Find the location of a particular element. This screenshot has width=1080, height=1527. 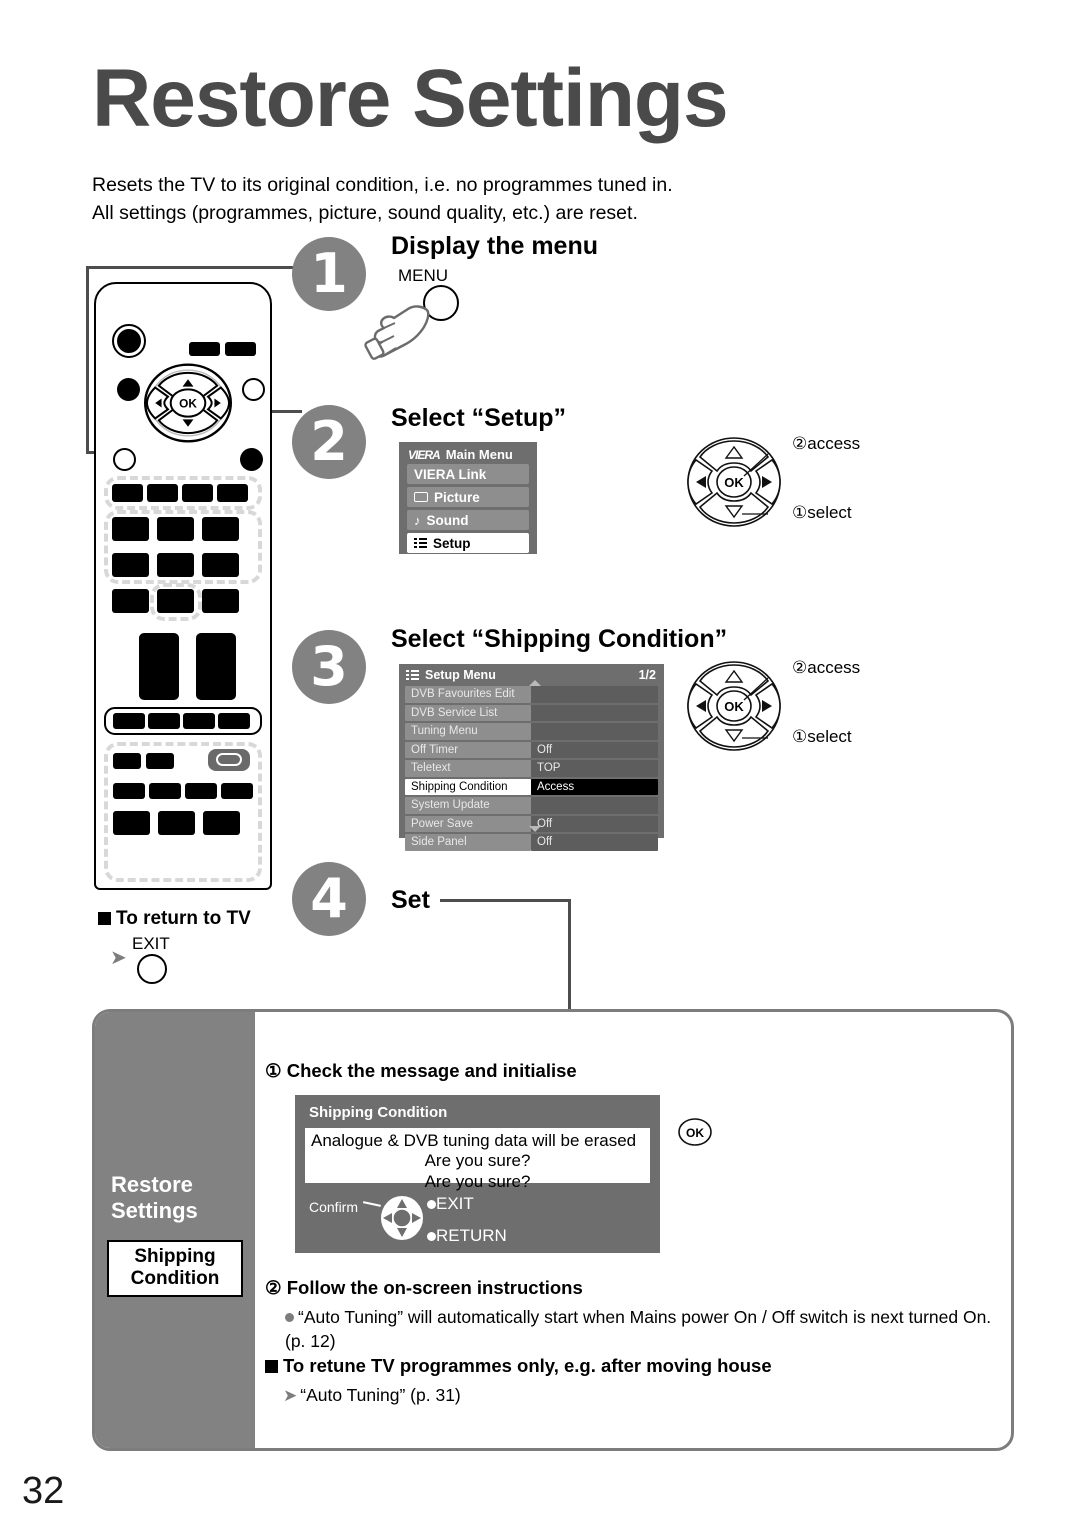

substep-2-heading: ② Follow the on-screen instructions is located at coordinates (424, 1288).